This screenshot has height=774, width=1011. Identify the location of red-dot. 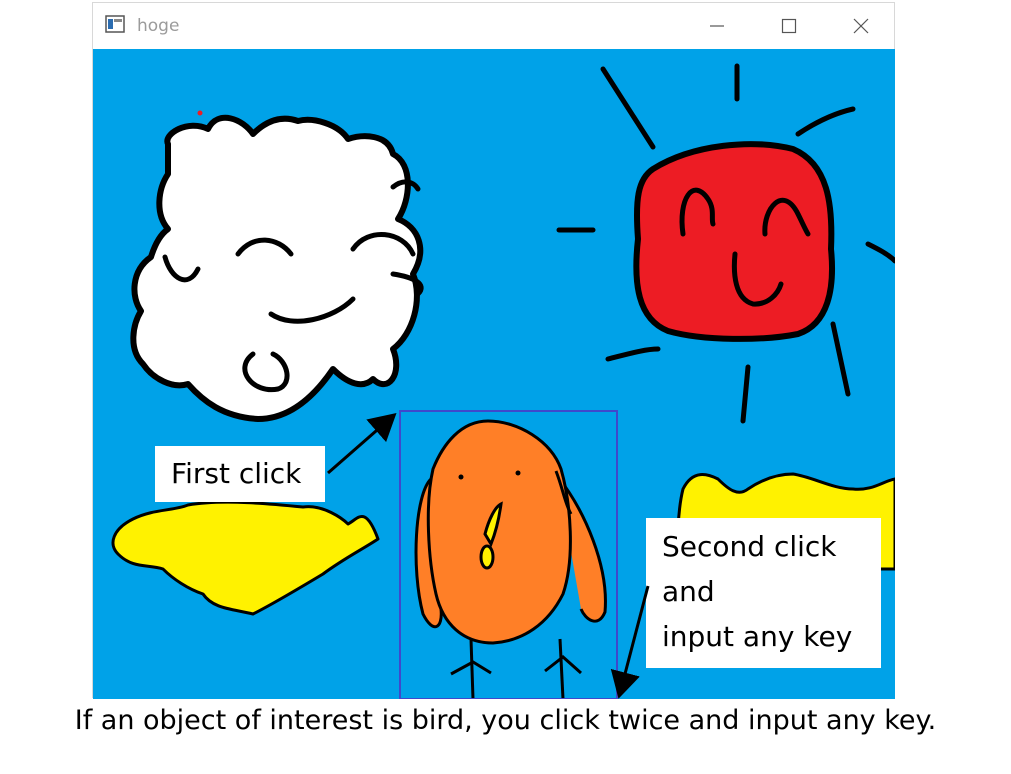
(200, 113).